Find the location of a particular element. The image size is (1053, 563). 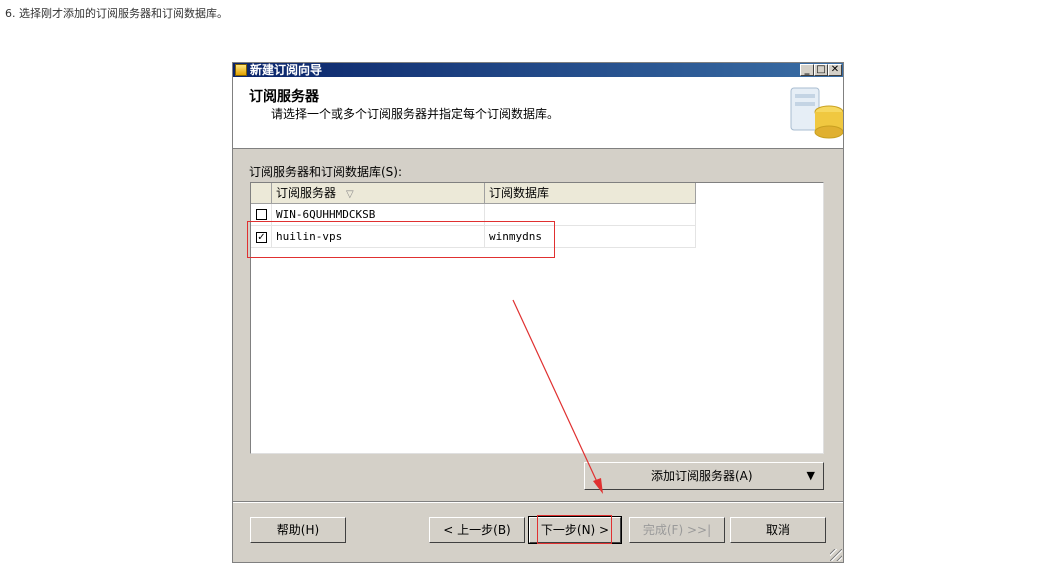

annotation-arrow is located at coordinates (557, 396).